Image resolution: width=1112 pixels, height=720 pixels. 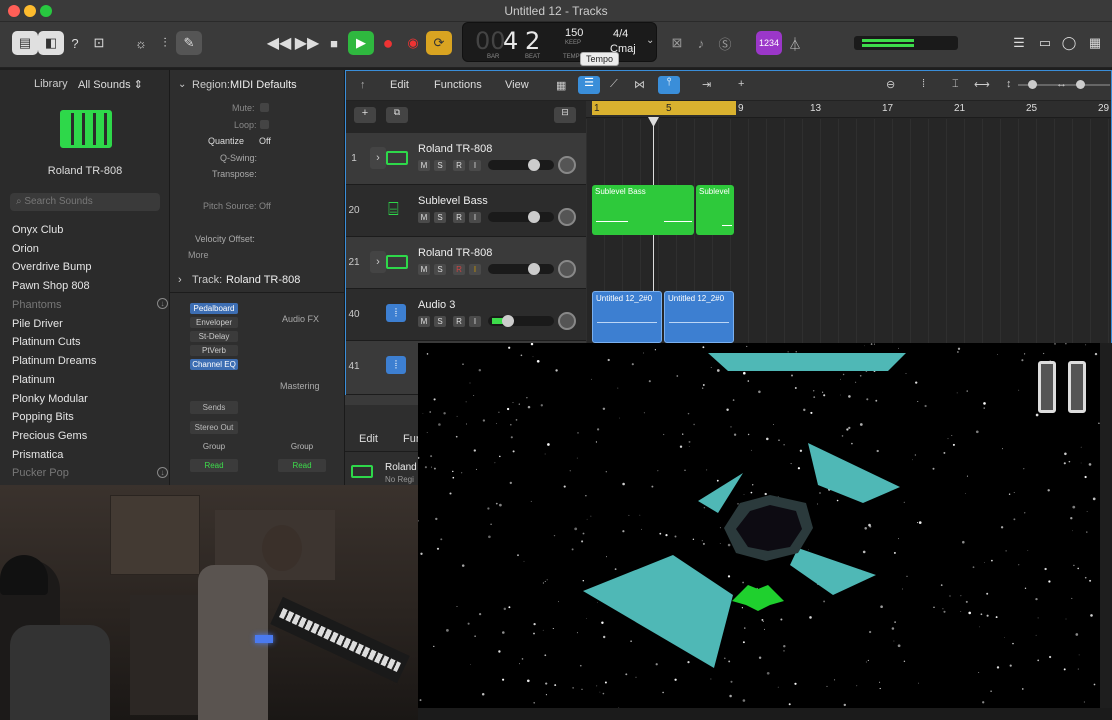 I want to click on list-item: Platinum Dreams, so click(x=54, y=361).